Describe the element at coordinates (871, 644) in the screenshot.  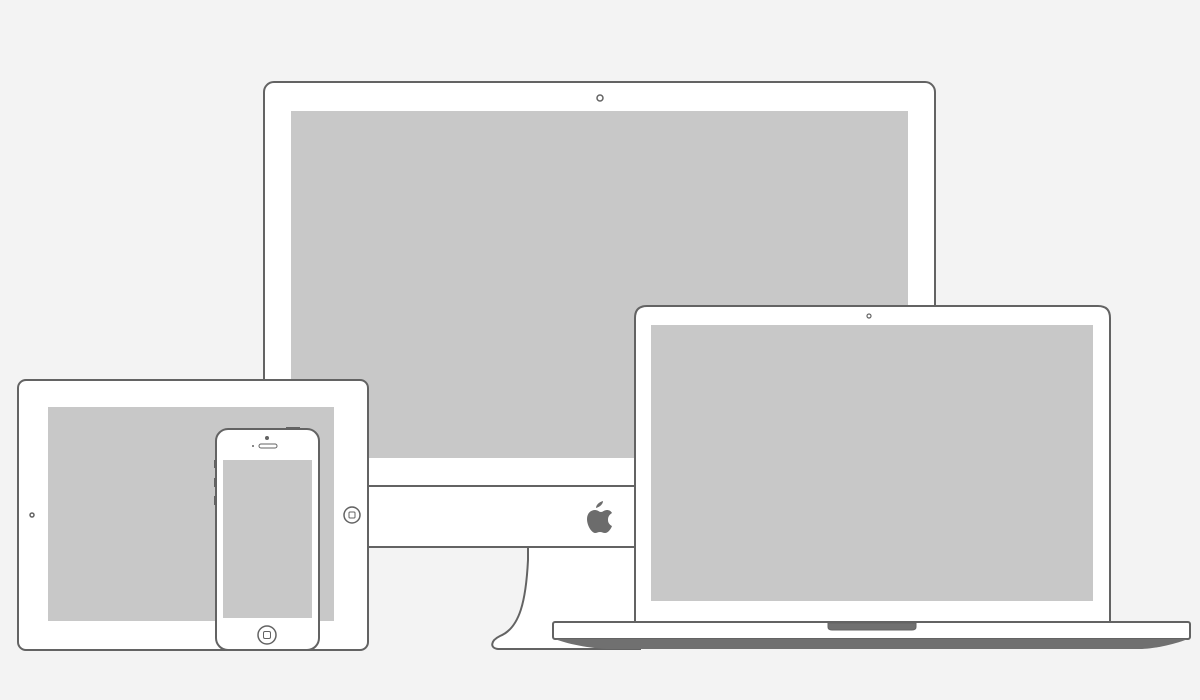
I see `laptop-underside` at that location.